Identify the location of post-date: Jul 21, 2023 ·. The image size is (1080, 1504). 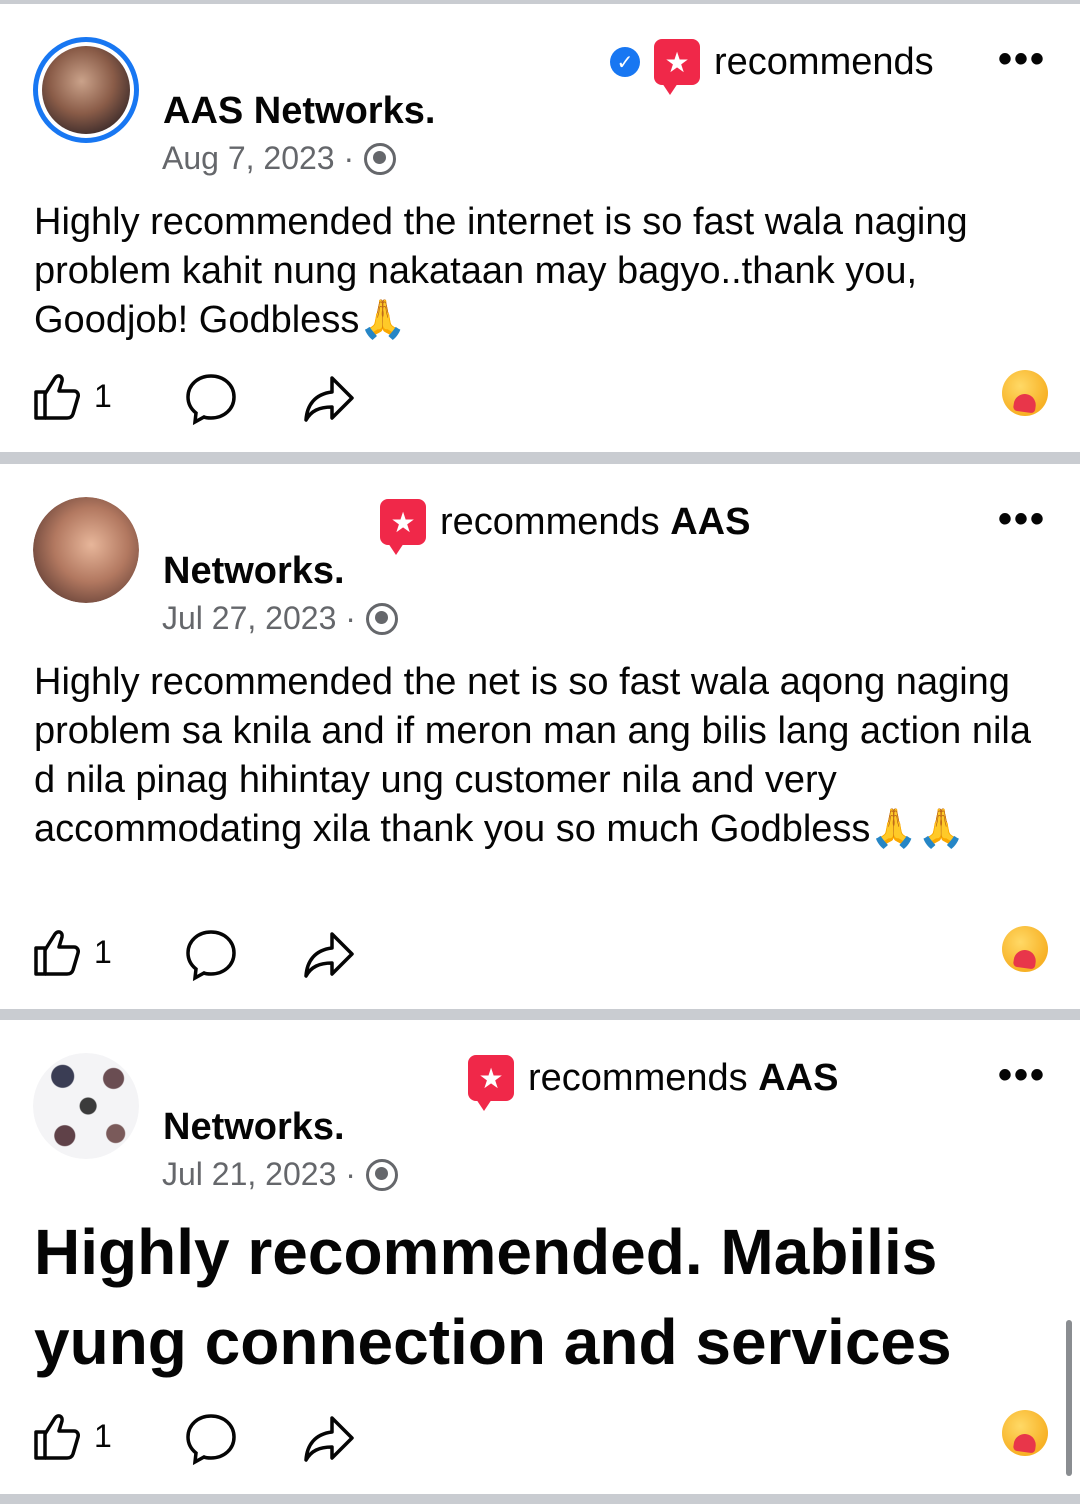
(280, 1174).